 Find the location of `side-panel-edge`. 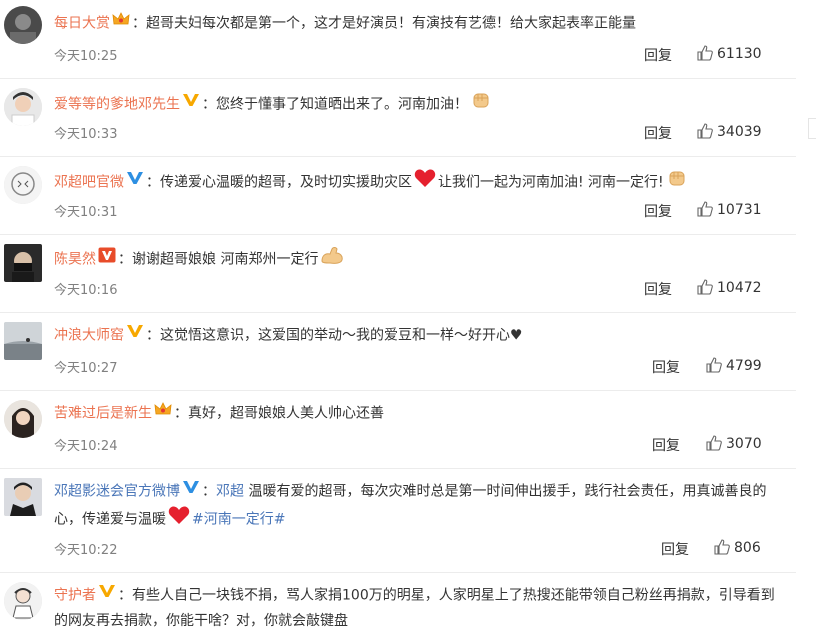

side-panel-edge is located at coordinates (806, 321).